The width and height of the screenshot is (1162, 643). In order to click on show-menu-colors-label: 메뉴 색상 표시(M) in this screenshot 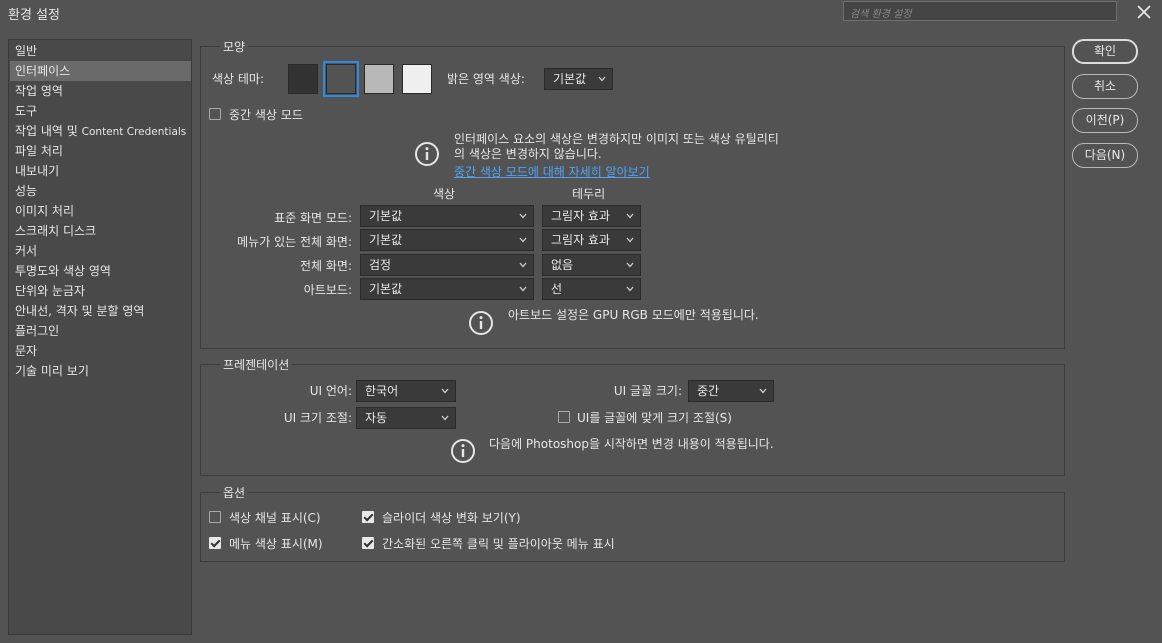, I will do `click(276, 544)`.